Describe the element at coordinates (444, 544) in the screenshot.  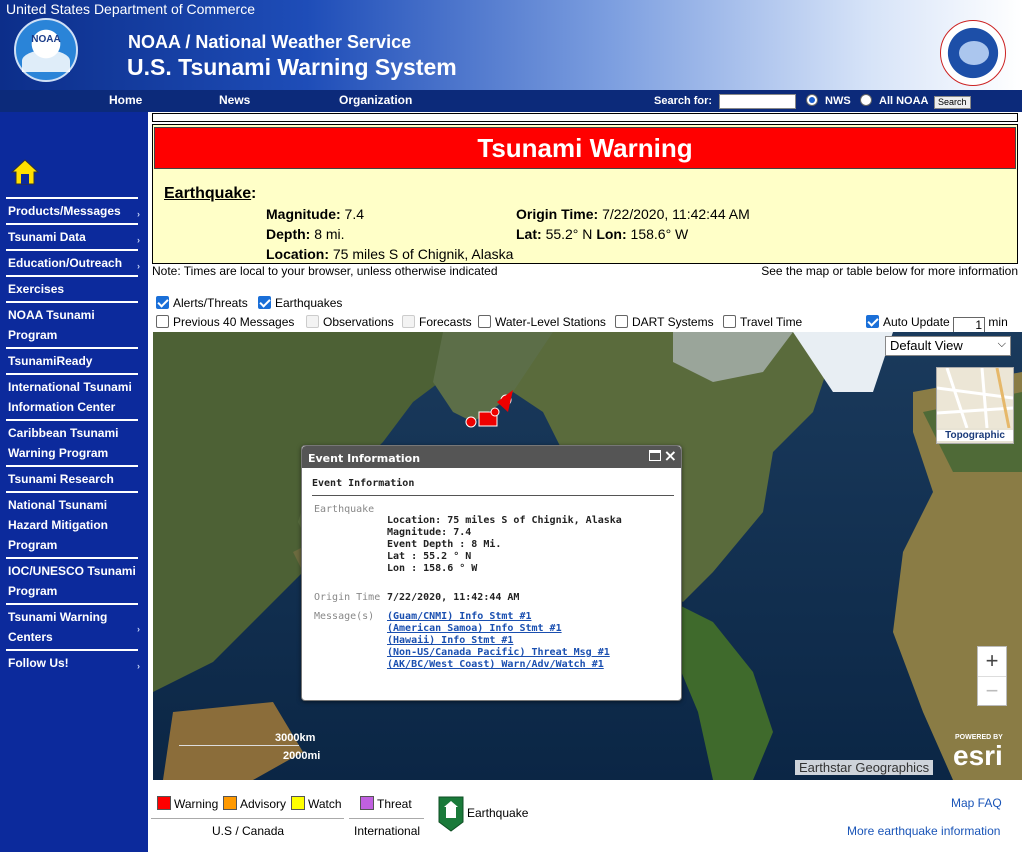
I see `popup-depth: Event Depth : 8 Mi.` at that location.